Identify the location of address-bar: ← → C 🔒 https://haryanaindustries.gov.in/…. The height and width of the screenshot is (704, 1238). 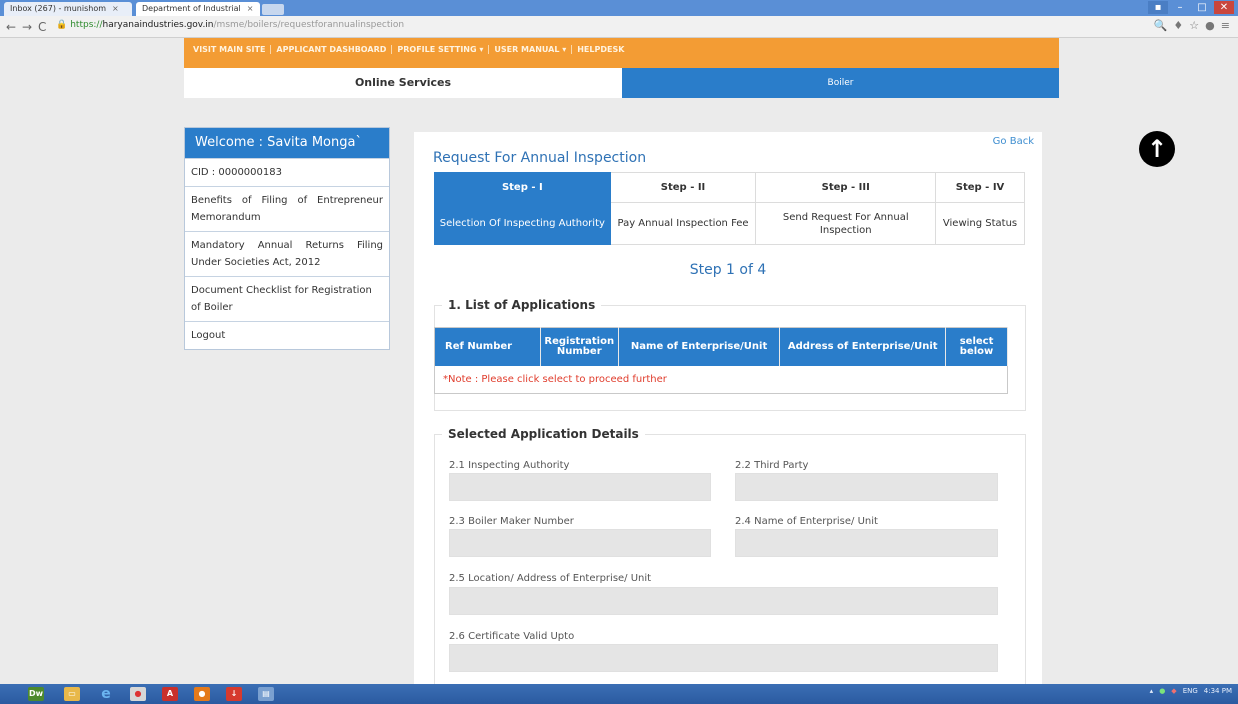
(619, 27).